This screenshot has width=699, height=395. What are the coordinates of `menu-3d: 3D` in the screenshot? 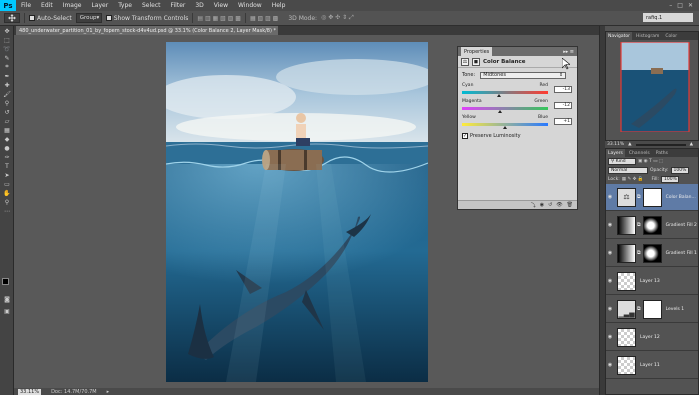 It's located at (199, 5).